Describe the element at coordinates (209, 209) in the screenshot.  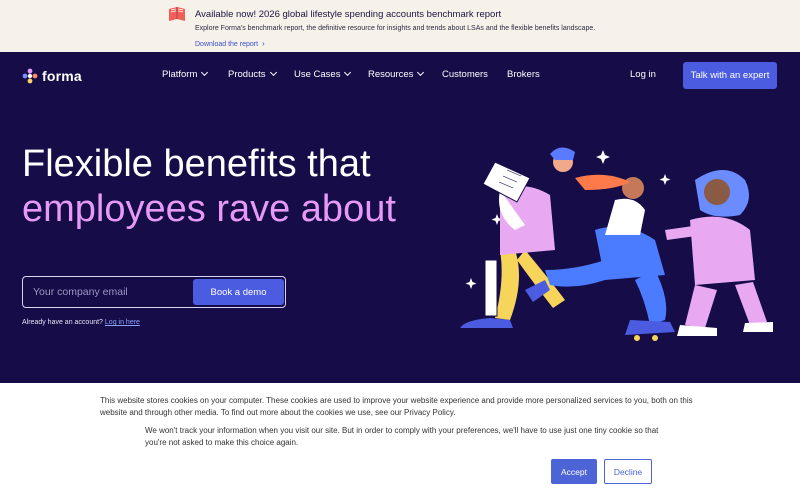
I see `hero-headline-line2: employees rave about` at that location.